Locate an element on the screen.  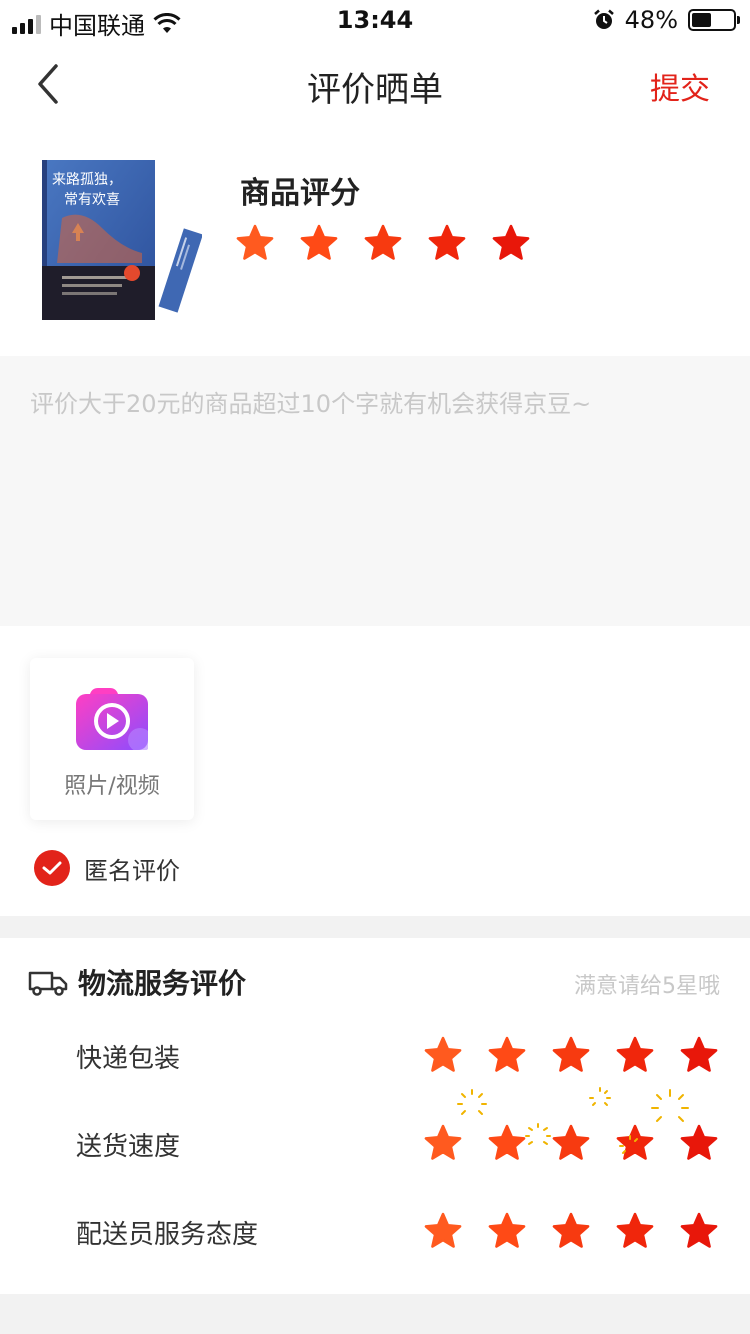
carrier-name: 中国联通 is located at coordinates (97, 26).